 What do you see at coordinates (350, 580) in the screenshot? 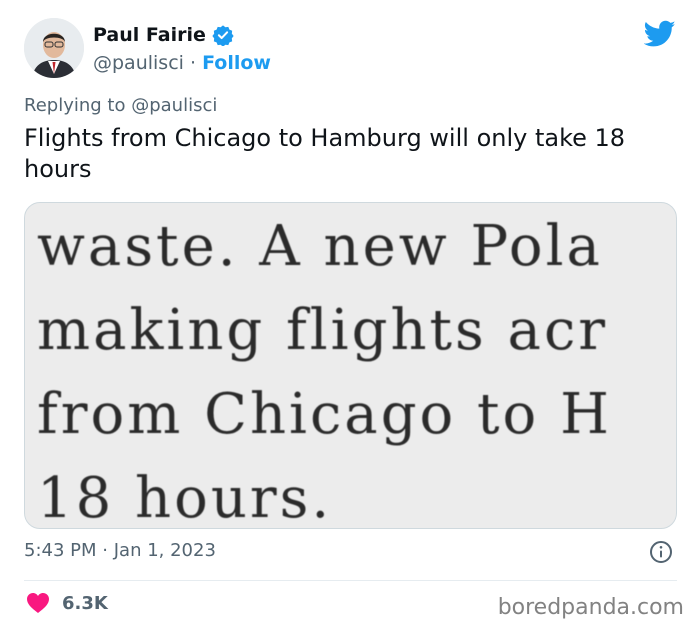
I see `divider` at bounding box center [350, 580].